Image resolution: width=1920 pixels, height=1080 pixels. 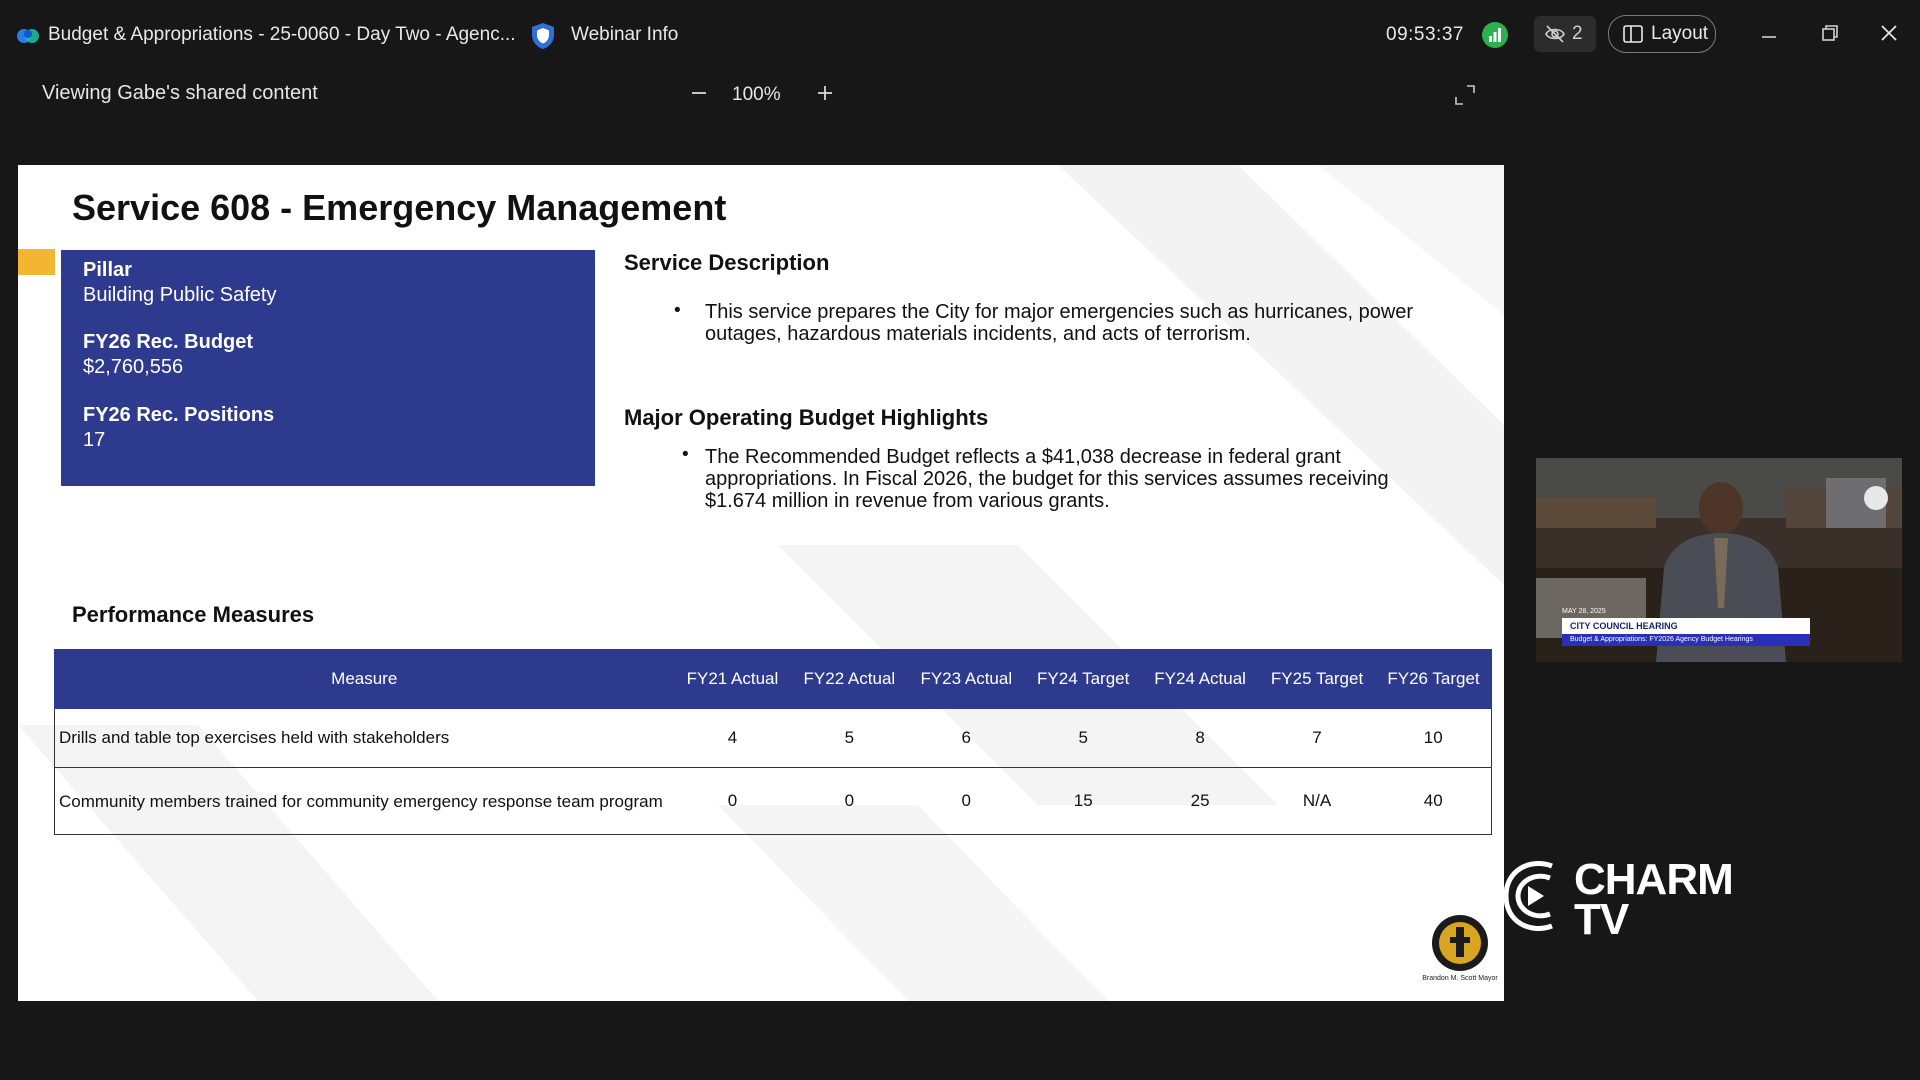 What do you see at coordinates (1317, 679) in the screenshot?
I see `column-header: FY25 Target` at bounding box center [1317, 679].